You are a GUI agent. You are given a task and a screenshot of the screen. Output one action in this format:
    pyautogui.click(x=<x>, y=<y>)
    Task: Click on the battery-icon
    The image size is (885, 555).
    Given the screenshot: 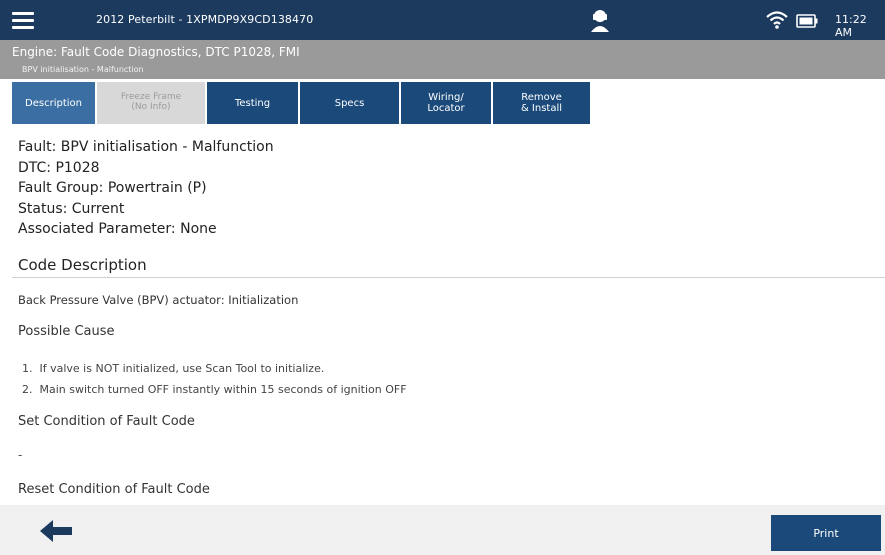 What is the action you would take?
    pyautogui.click(x=807, y=20)
    